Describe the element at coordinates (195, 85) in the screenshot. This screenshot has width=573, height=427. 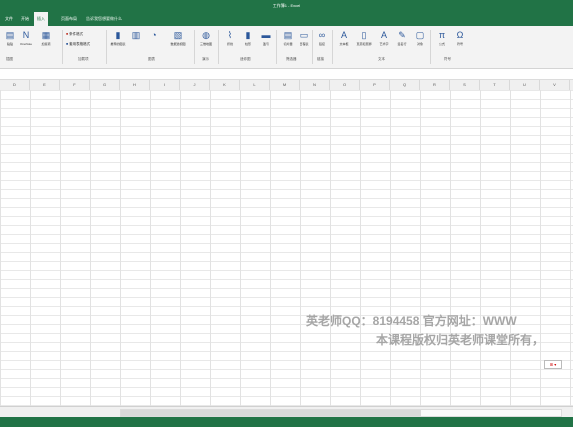
I see `column-header-J: J` at that location.